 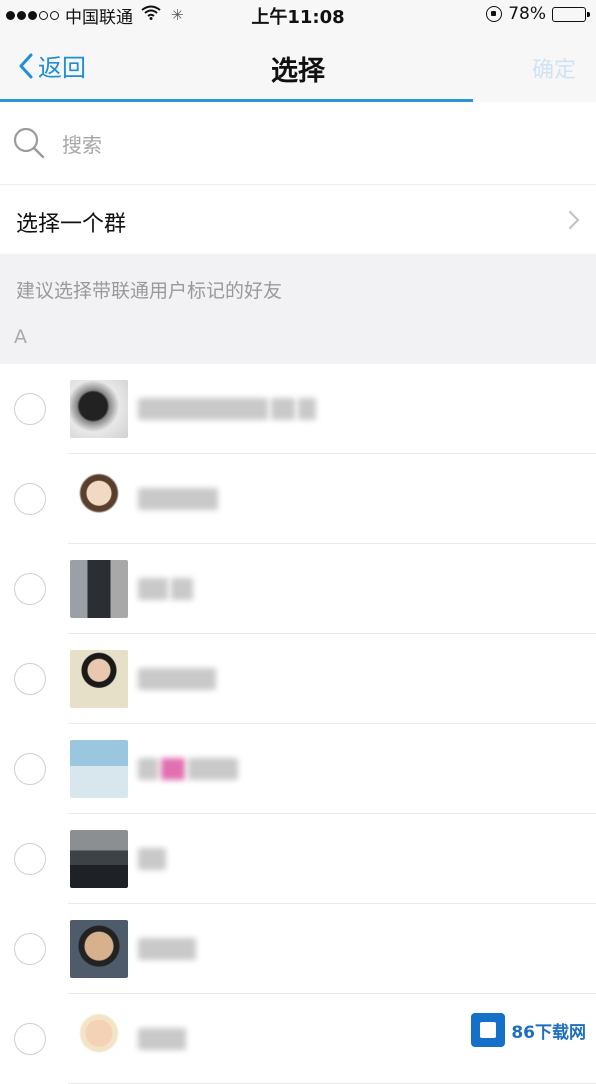 What do you see at coordinates (494, 14) in the screenshot?
I see `rotation-lock-icon` at bounding box center [494, 14].